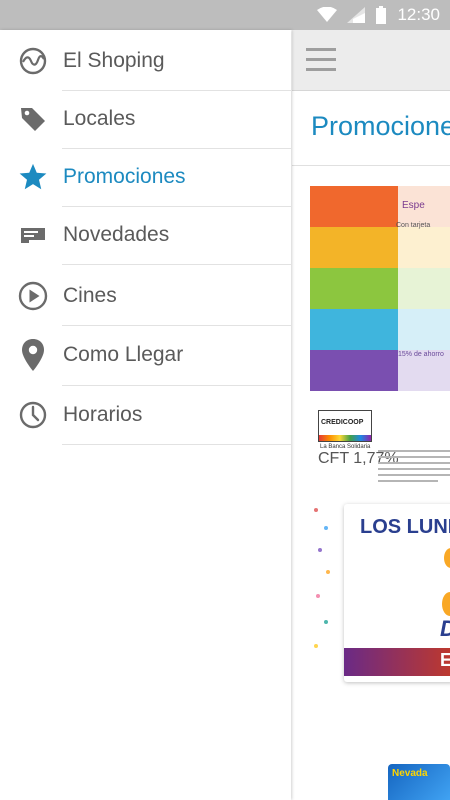 The height and width of the screenshot is (800, 450). Describe the element at coordinates (33, 61) in the screenshot. I see `globe-icon` at that location.